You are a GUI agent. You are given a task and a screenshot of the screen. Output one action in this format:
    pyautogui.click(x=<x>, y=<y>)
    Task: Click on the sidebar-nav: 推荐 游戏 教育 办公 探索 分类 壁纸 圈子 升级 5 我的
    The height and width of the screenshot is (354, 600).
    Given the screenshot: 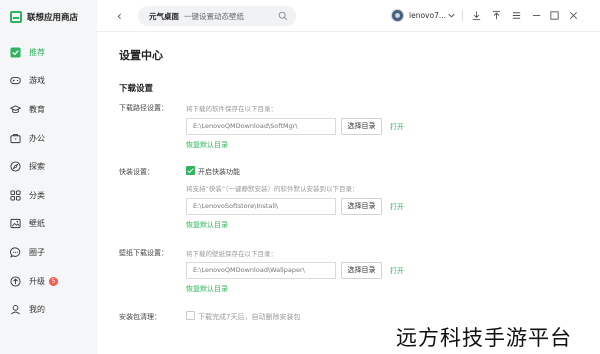 What is the action you would take?
    pyautogui.click(x=48, y=181)
    